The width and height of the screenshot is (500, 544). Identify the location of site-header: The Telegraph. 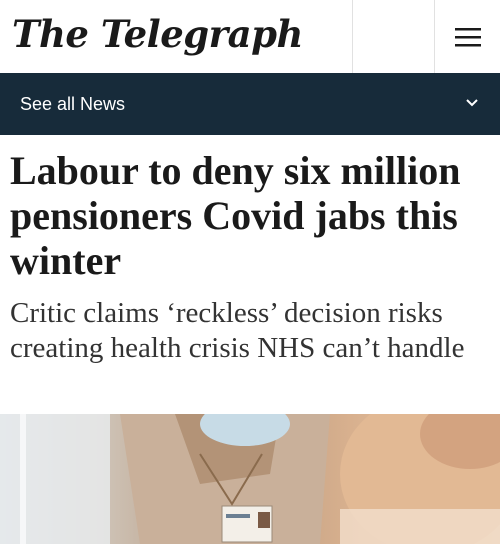
(250, 37).